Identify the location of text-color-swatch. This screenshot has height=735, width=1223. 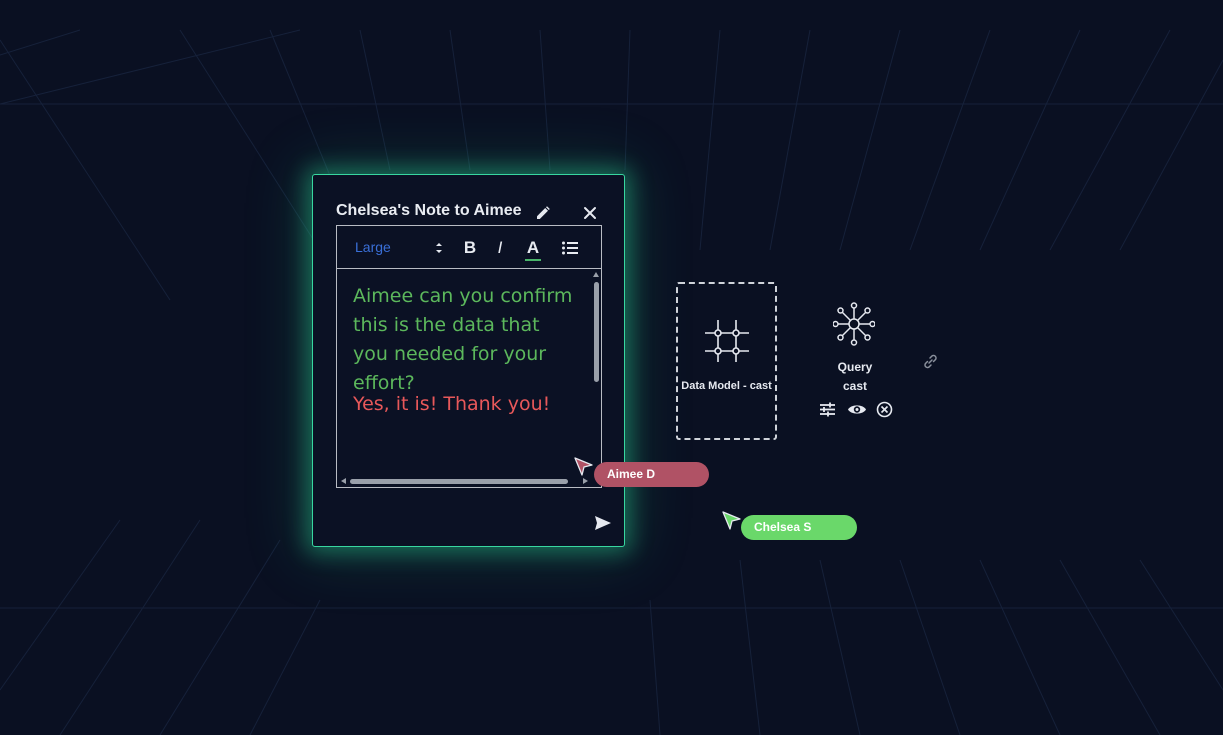
(533, 260).